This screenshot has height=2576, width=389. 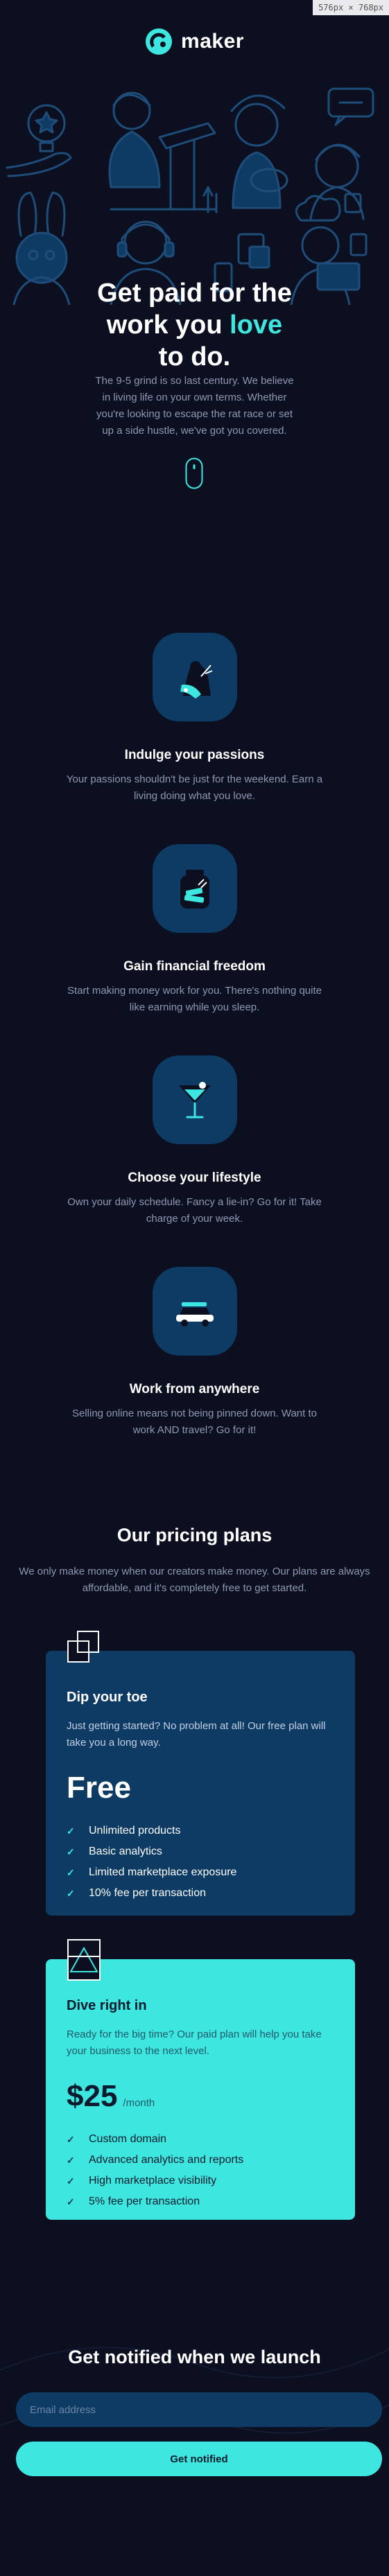 I want to click on overlapping-squares-icon, so click(x=83, y=1647).